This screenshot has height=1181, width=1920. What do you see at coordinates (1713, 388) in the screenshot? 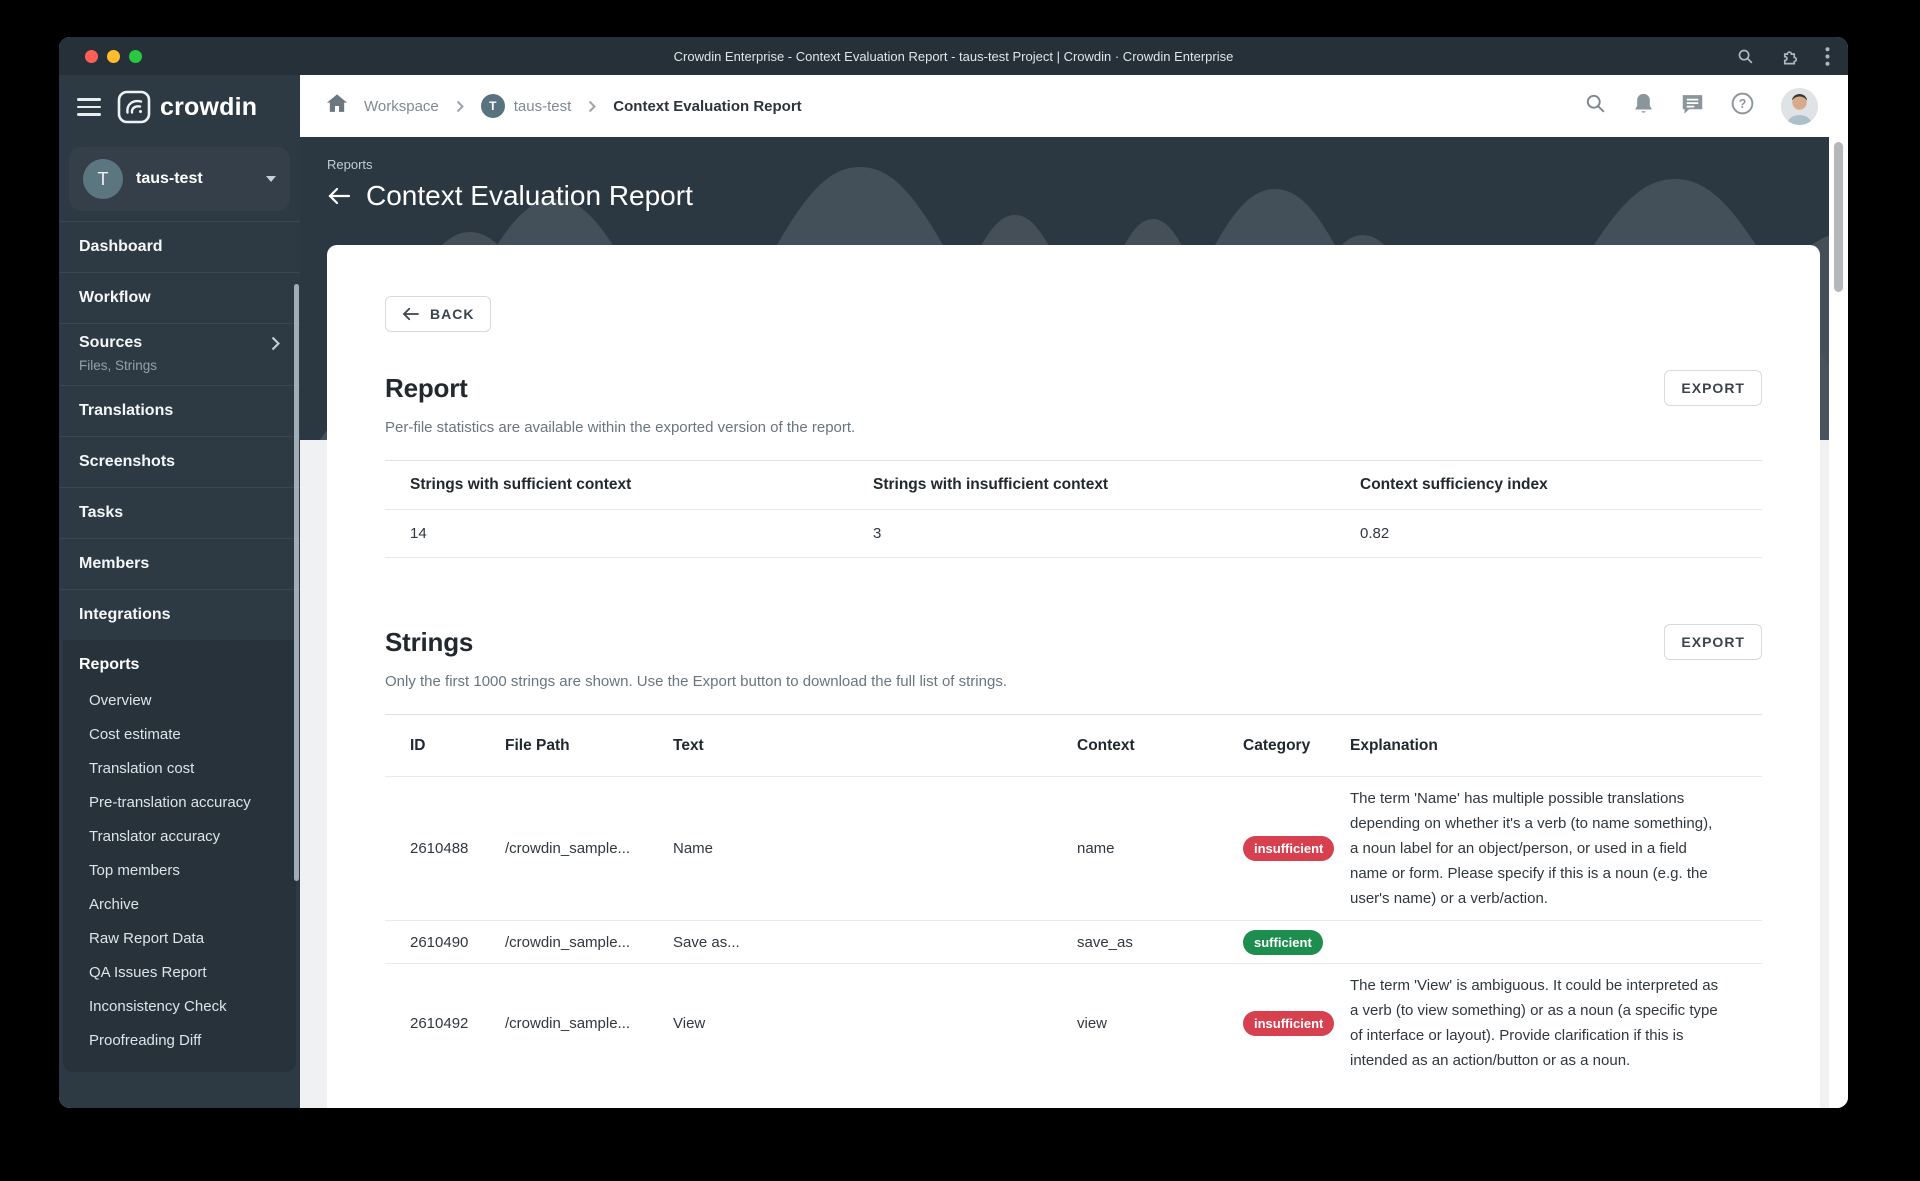
I see `report-export-button: EXPORT` at bounding box center [1713, 388].